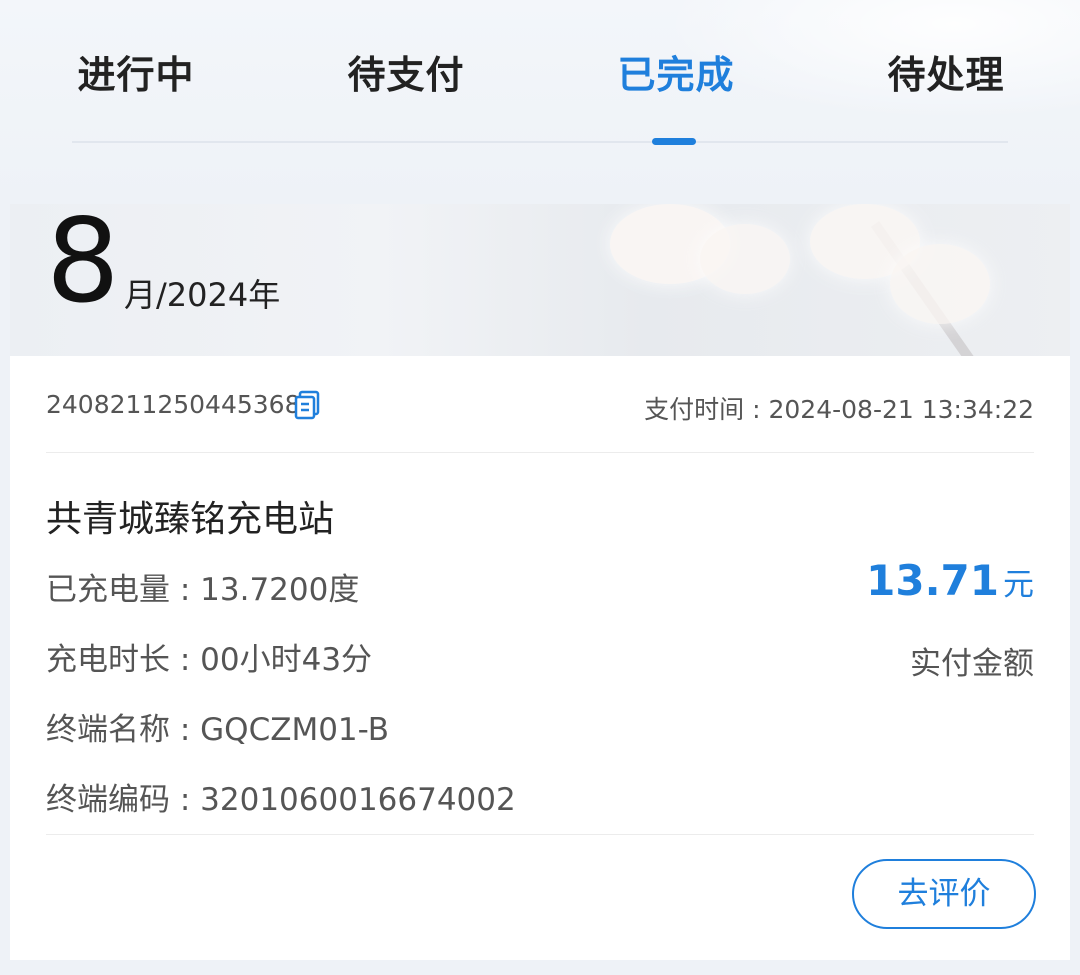 This screenshot has height=975, width=1080. I want to click on paid-amount: 13.71 元, so click(950, 580).